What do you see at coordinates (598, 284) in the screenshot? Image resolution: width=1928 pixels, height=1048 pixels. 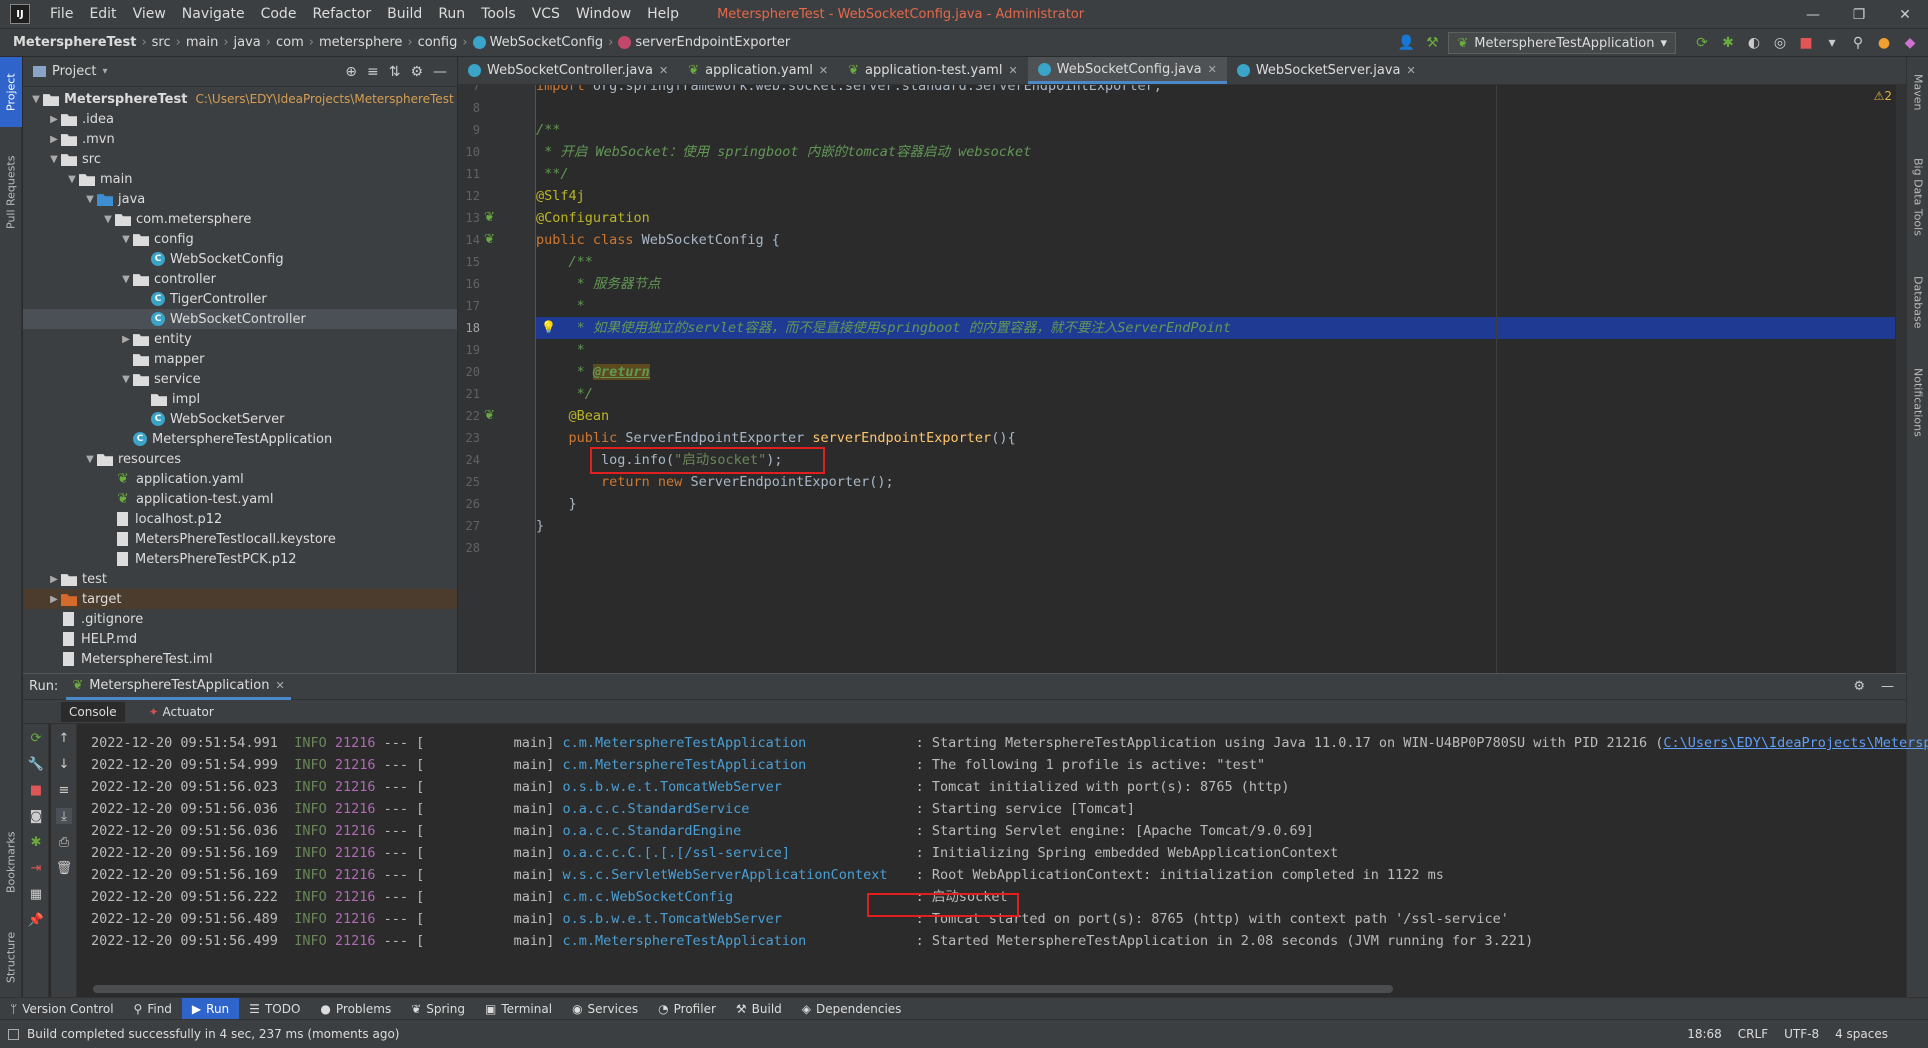 I see `code-line: * 服务器节点` at bounding box center [598, 284].